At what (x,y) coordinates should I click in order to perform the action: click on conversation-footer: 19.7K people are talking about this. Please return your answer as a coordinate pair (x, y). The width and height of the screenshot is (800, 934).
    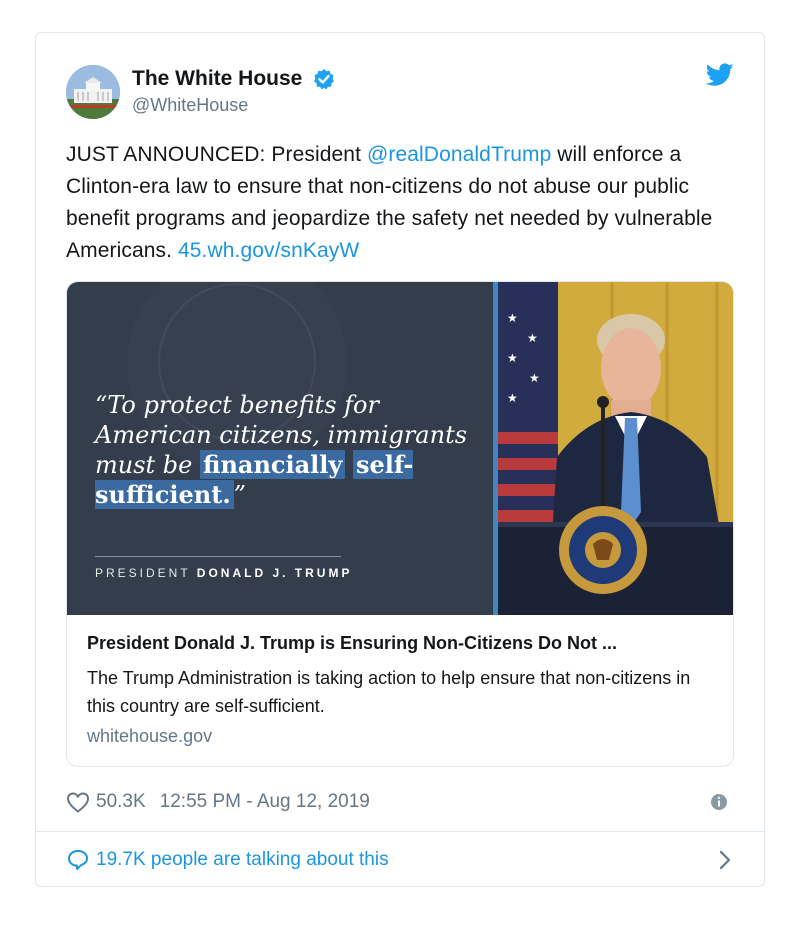
    Looking at the image, I should click on (400, 860).